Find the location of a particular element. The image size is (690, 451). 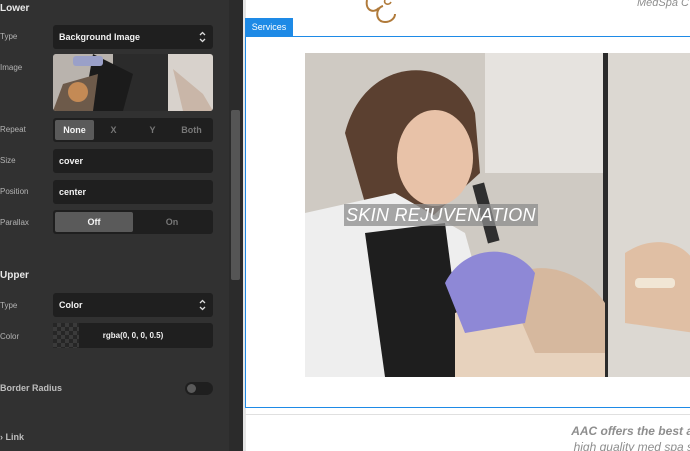

size-input: cover is located at coordinates (133, 161).